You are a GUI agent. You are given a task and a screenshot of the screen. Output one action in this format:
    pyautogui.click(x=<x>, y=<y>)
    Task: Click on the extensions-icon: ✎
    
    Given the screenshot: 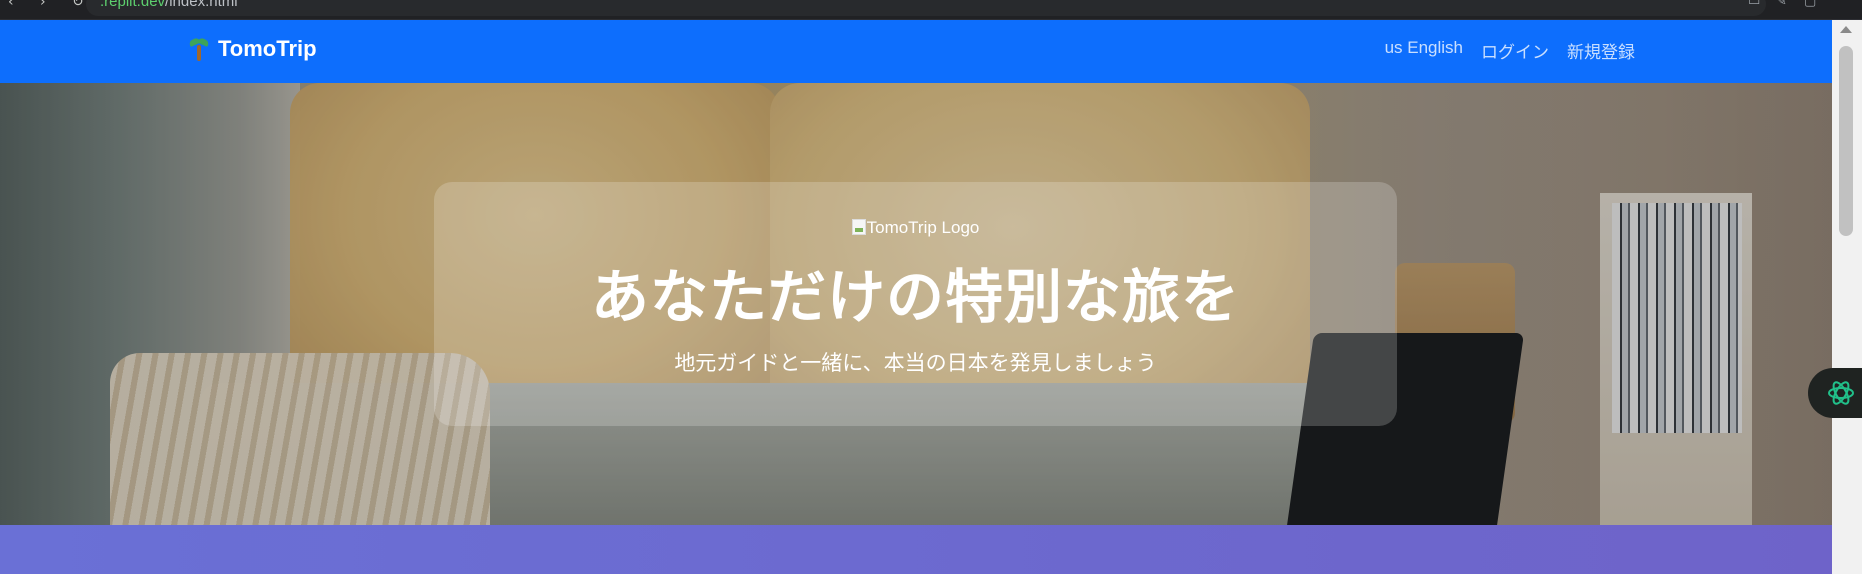 What is the action you would take?
    pyautogui.click(x=1781, y=4)
    